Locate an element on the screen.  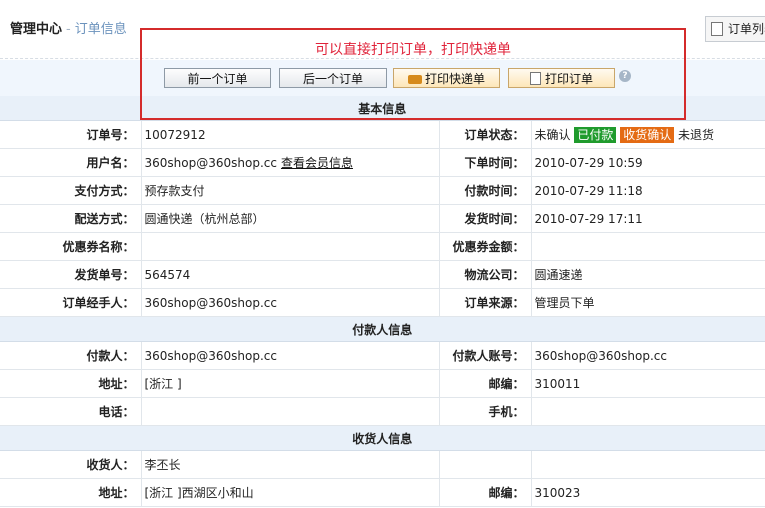
field-label: 物流公司： is located at coordinates (485, 274).